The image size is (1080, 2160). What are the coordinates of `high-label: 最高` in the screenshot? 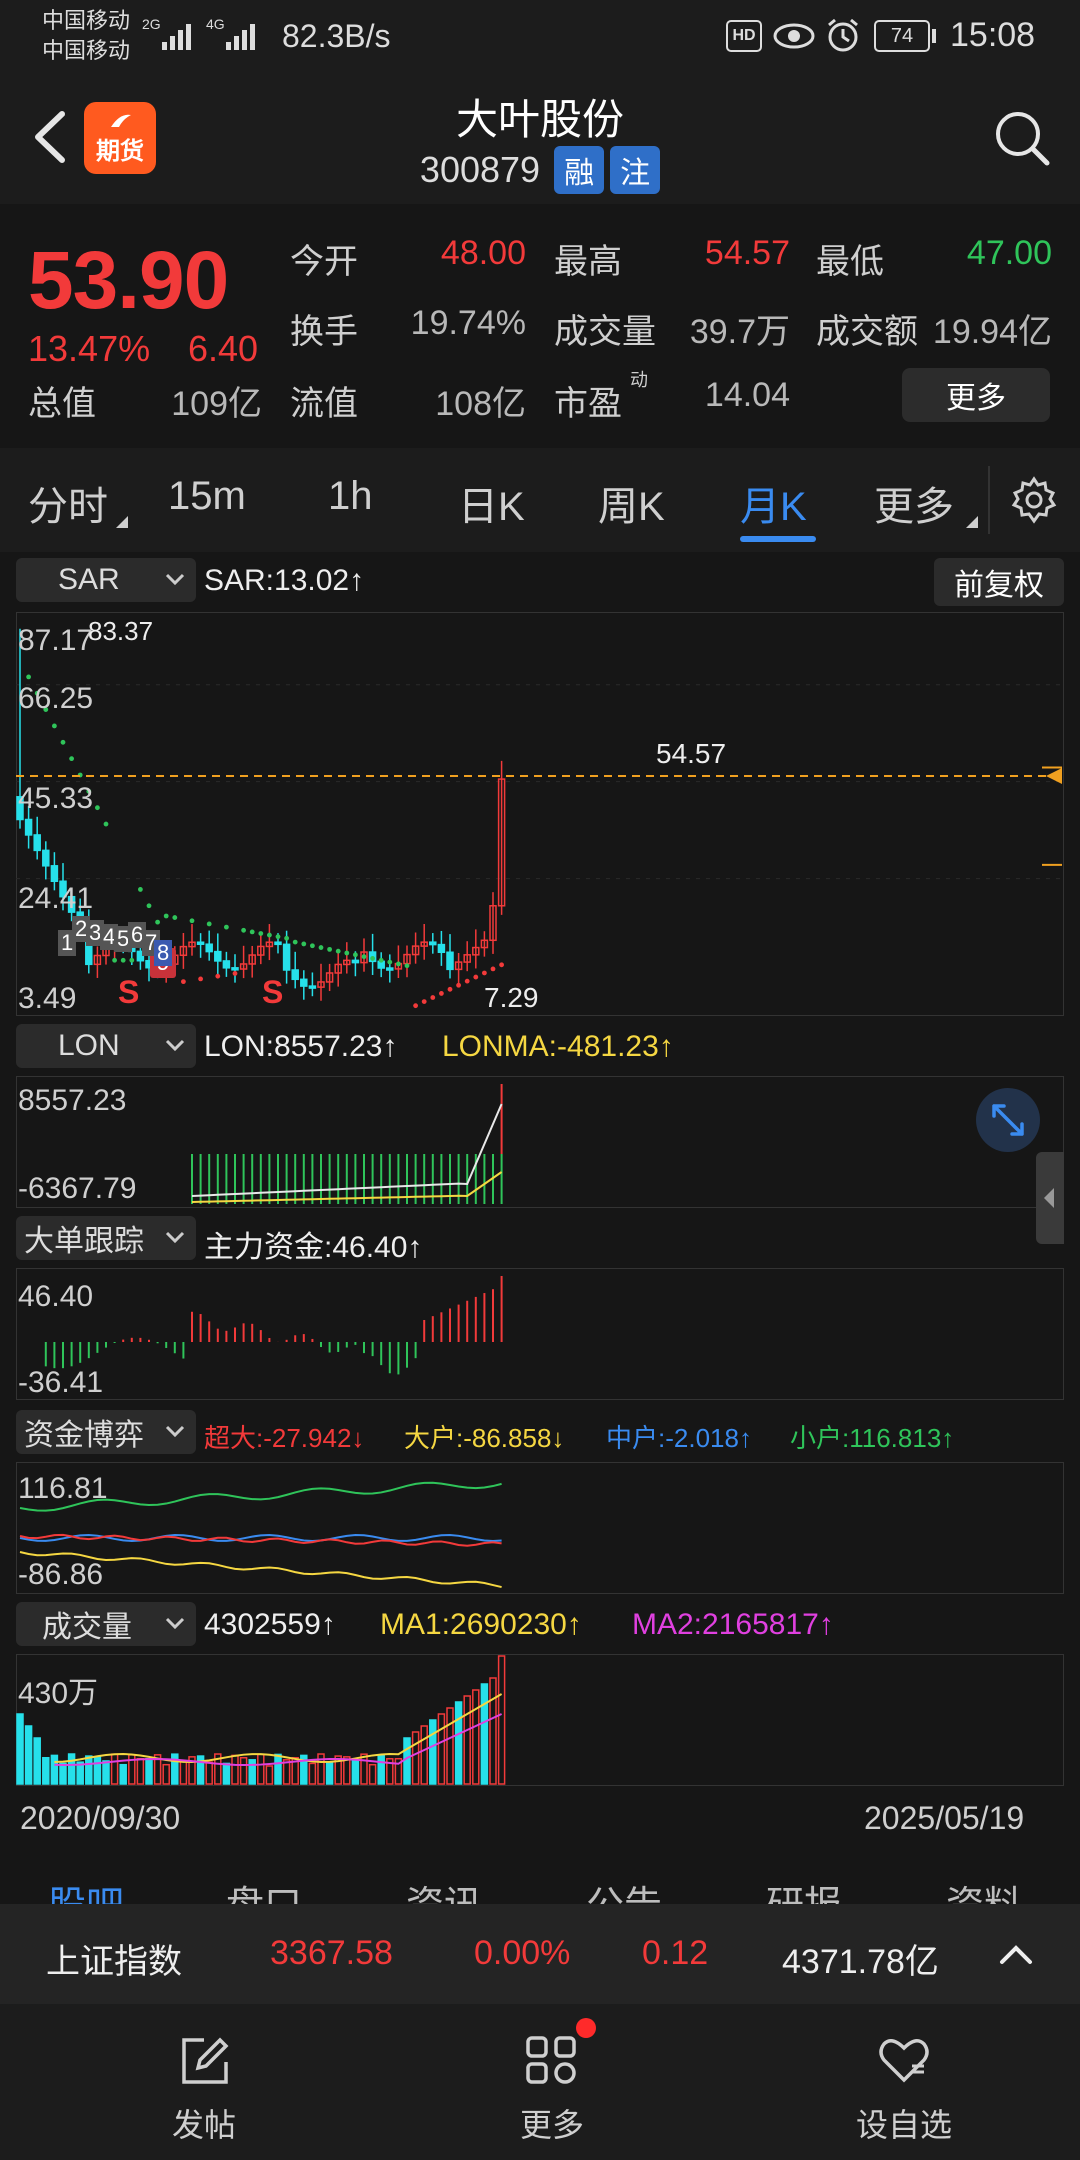 It's located at (588, 262).